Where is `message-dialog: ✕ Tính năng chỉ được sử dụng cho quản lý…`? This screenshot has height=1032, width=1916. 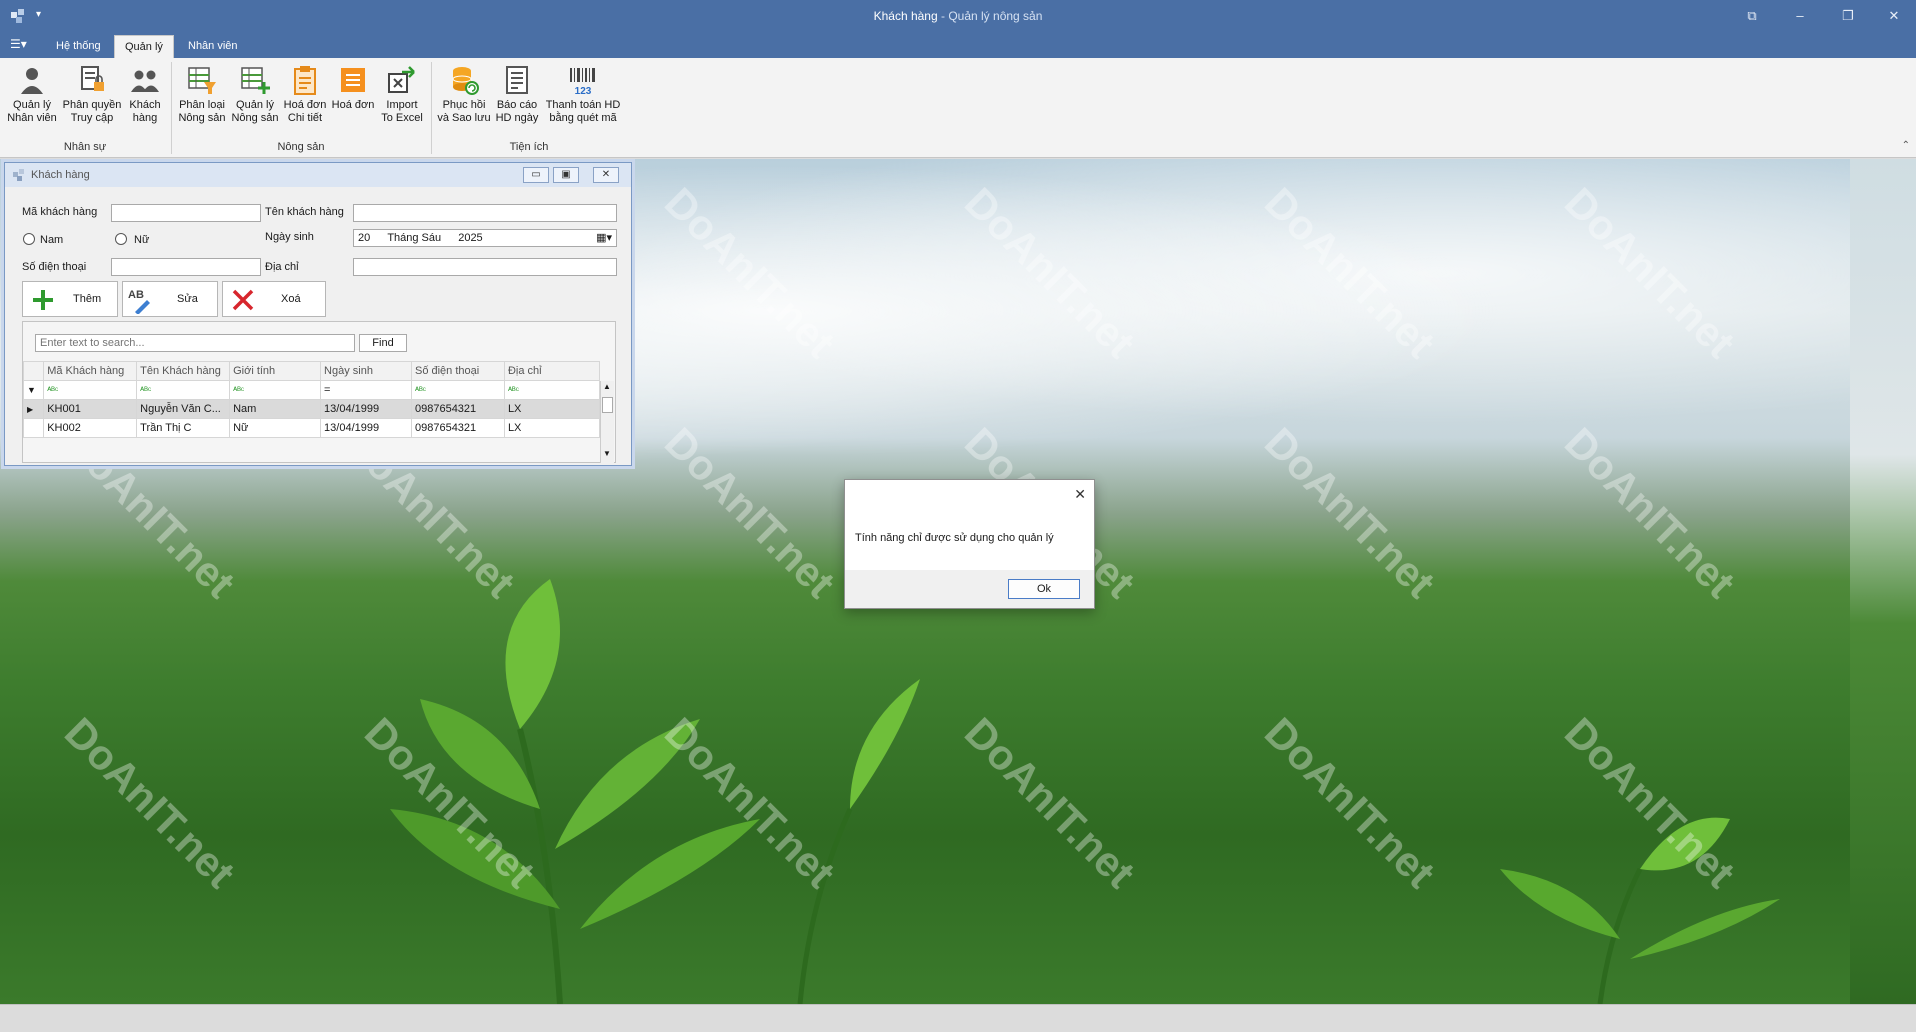
message-dialog: ✕ Tính năng chỉ được sử dụng cho quản lý… is located at coordinates (969, 544).